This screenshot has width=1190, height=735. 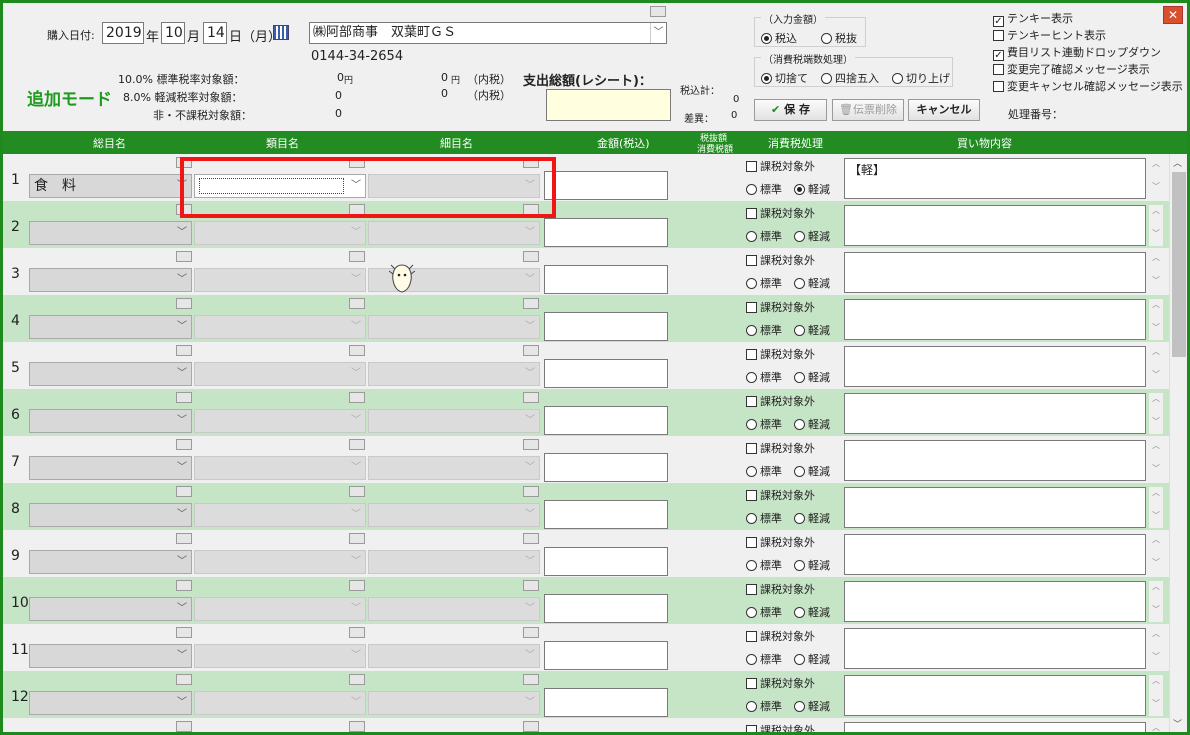 What do you see at coordinates (658, 11) in the screenshot?
I see `store-mini-button` at bounding box center [658, 11].